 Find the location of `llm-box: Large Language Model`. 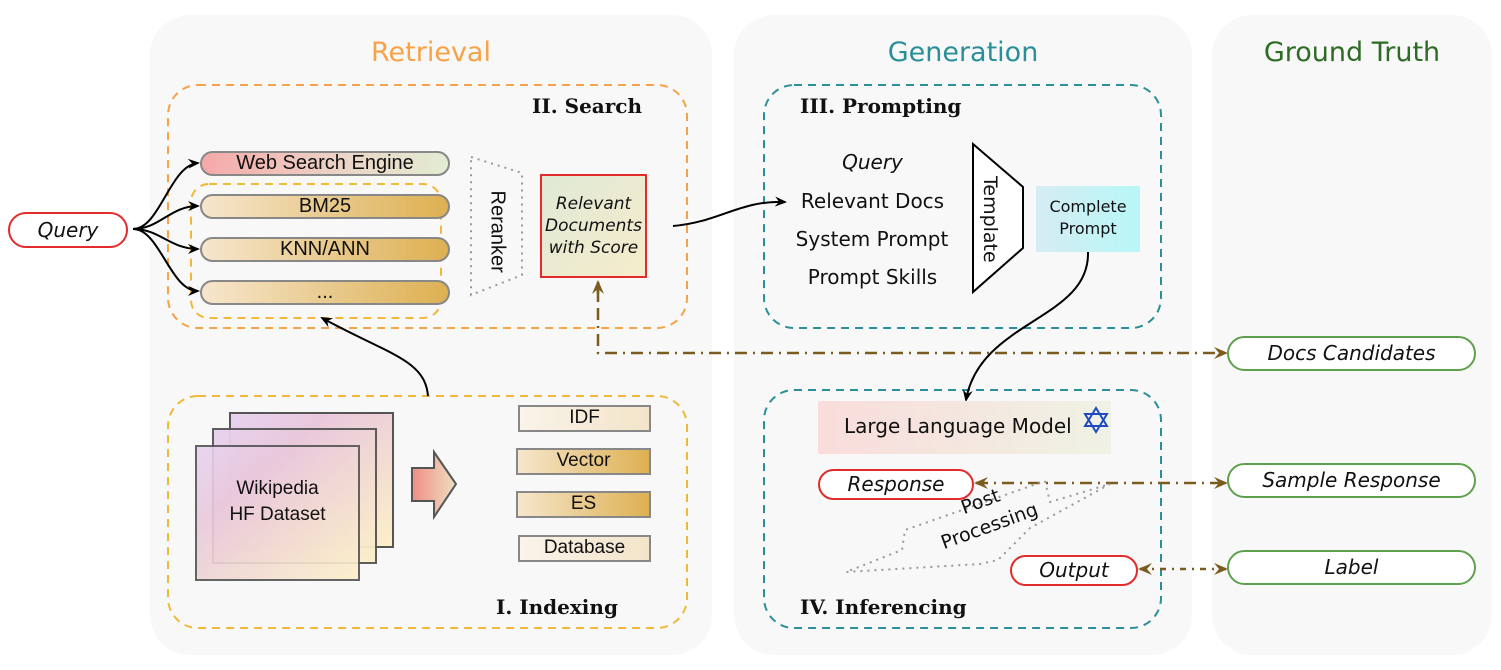

llm-box: Large Language Model is located at coordinates (964, 427).